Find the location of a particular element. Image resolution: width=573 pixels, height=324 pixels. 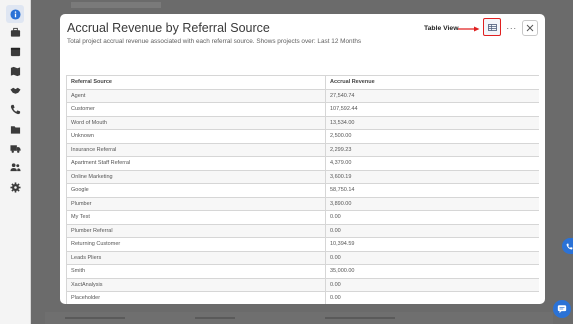

referral-source-cell: Insurance Referral is located at coordinates (196, 149).